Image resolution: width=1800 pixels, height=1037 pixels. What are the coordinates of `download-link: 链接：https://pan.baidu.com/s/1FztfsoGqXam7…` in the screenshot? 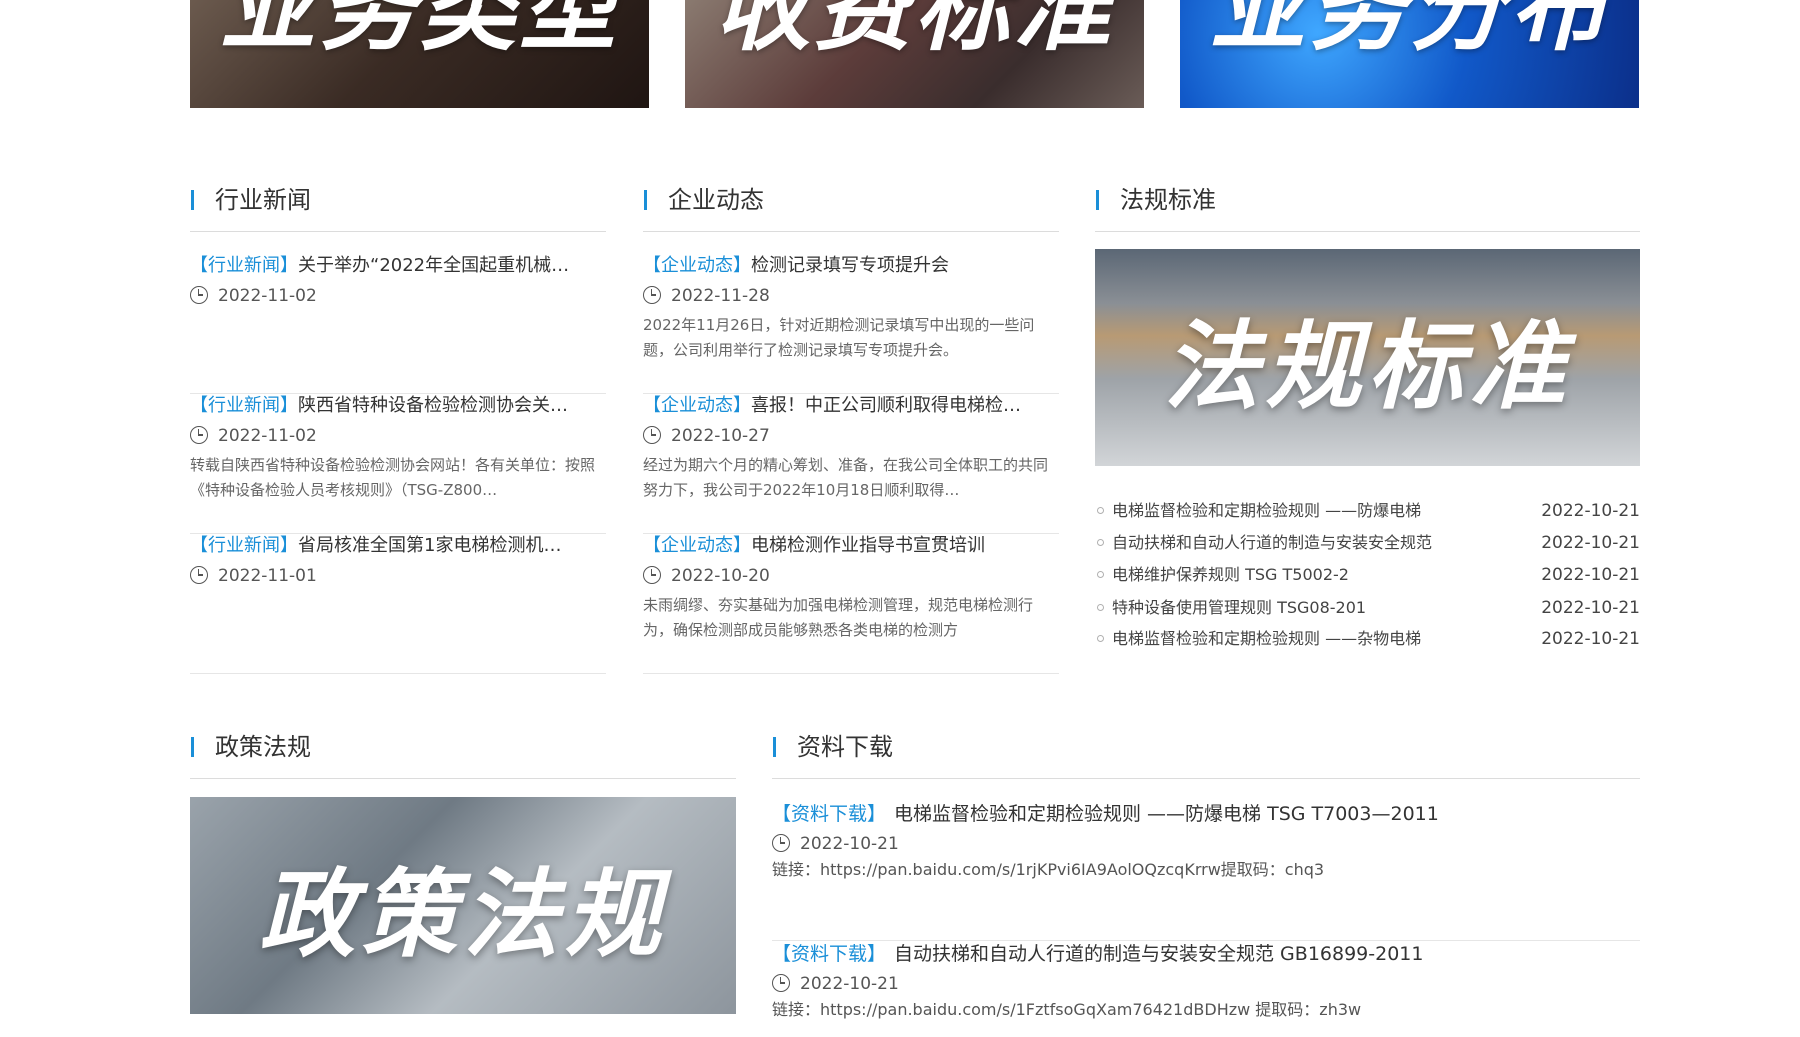 It's located at (1066, 1010).